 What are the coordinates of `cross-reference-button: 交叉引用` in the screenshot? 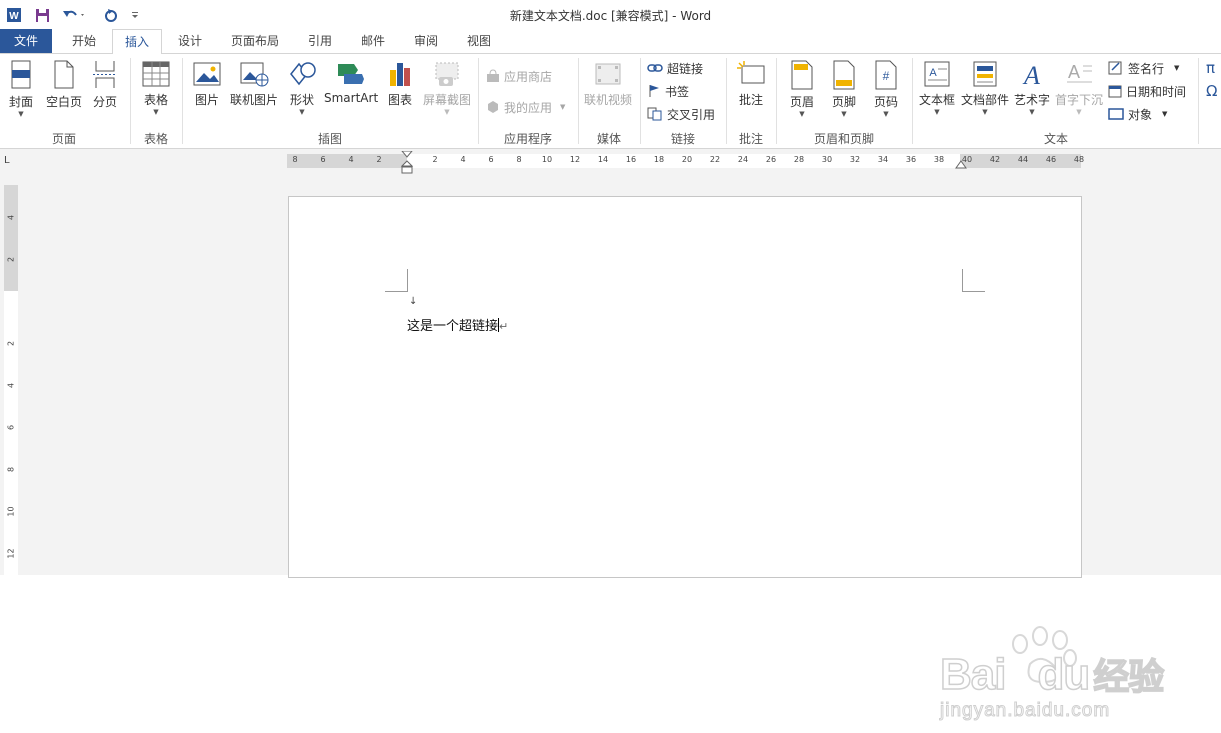 It's located at (681, 114).